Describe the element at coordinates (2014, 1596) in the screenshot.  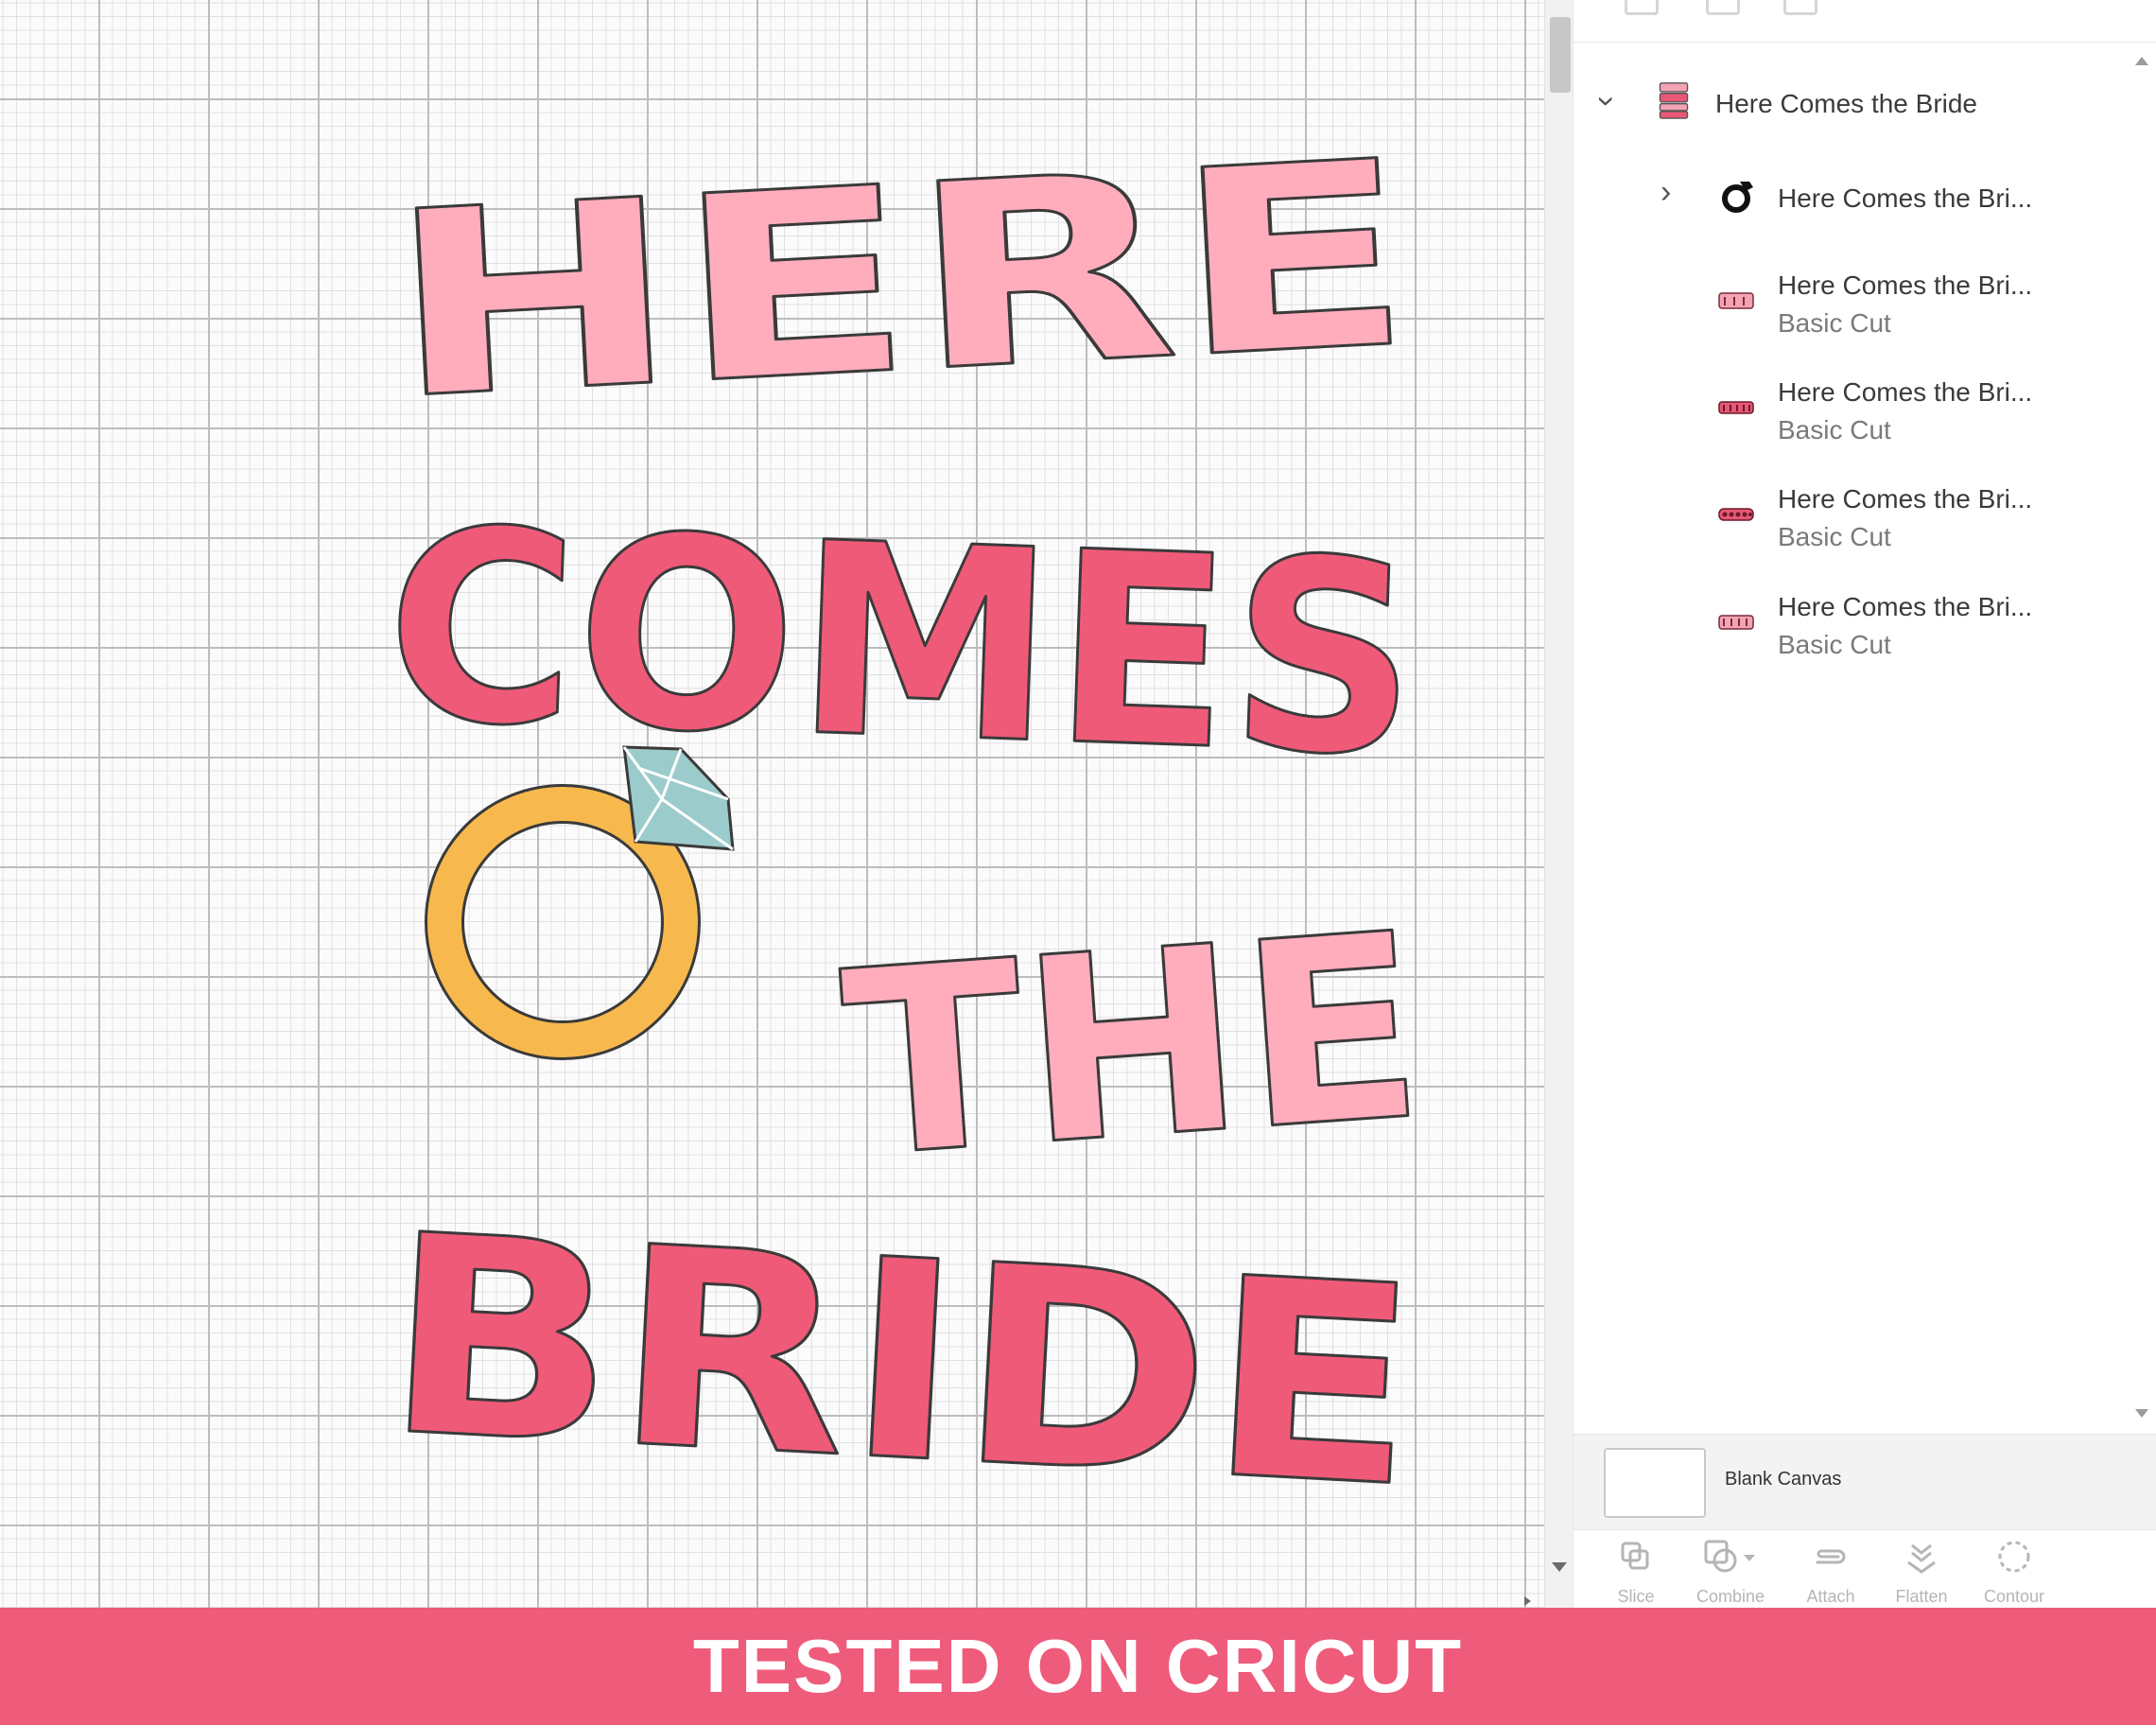
I see `contour-label: Contour` at that location.